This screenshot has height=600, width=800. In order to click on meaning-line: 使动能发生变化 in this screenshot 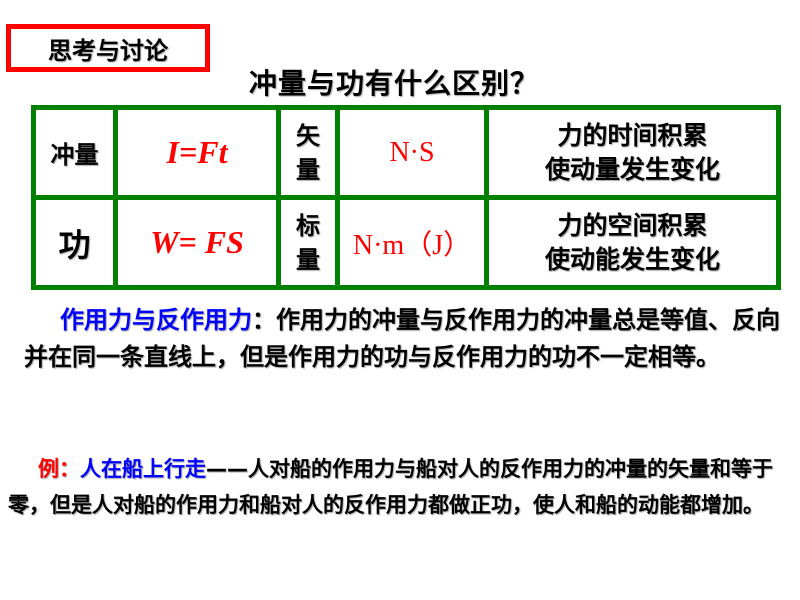, I will do `click(632, 259)`.